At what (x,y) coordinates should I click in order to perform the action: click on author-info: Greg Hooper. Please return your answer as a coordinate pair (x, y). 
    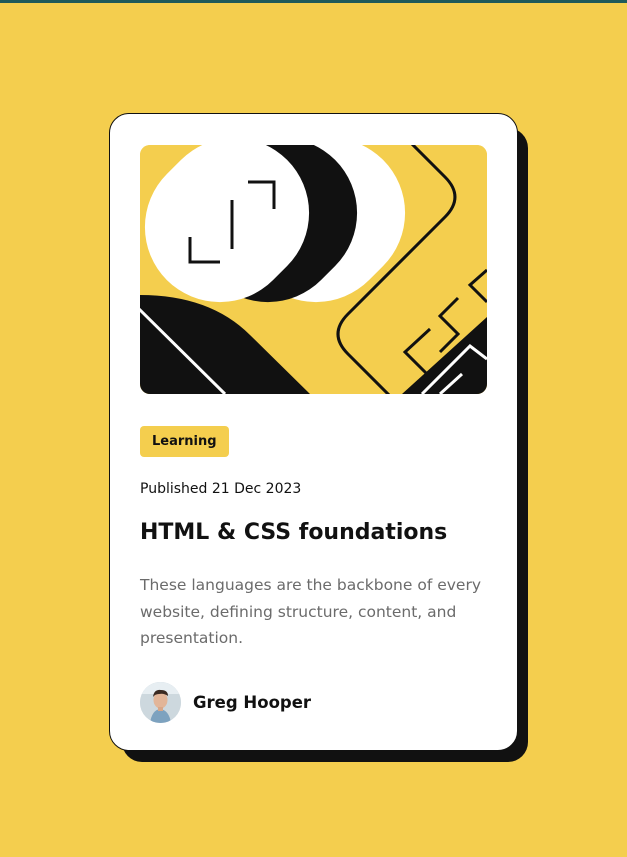
    Looking at the image, I should click on (225, 702).